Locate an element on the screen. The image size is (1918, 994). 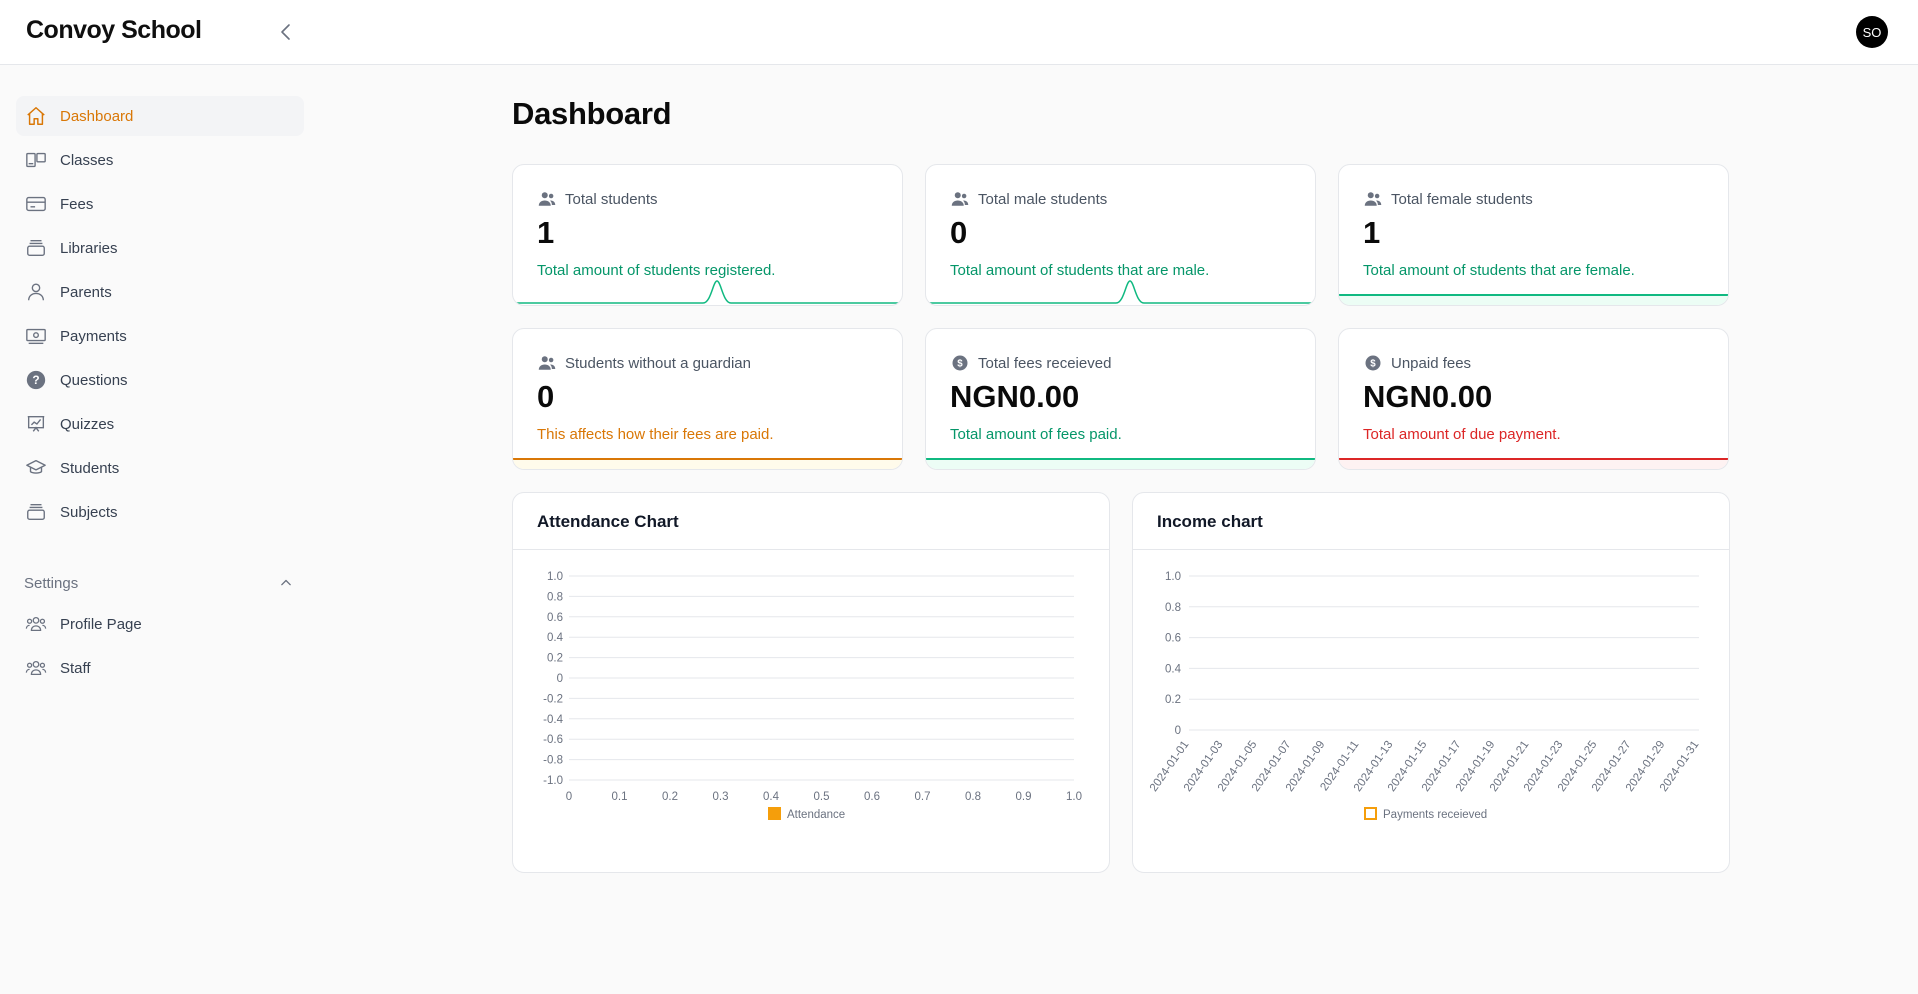
x-tick-label: 0.6 is located at coordinates (872, 797).